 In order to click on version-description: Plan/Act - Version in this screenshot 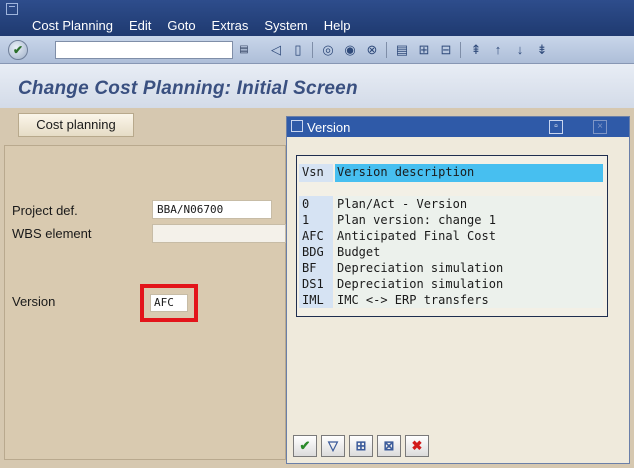, I will do `click(469, 204)`.